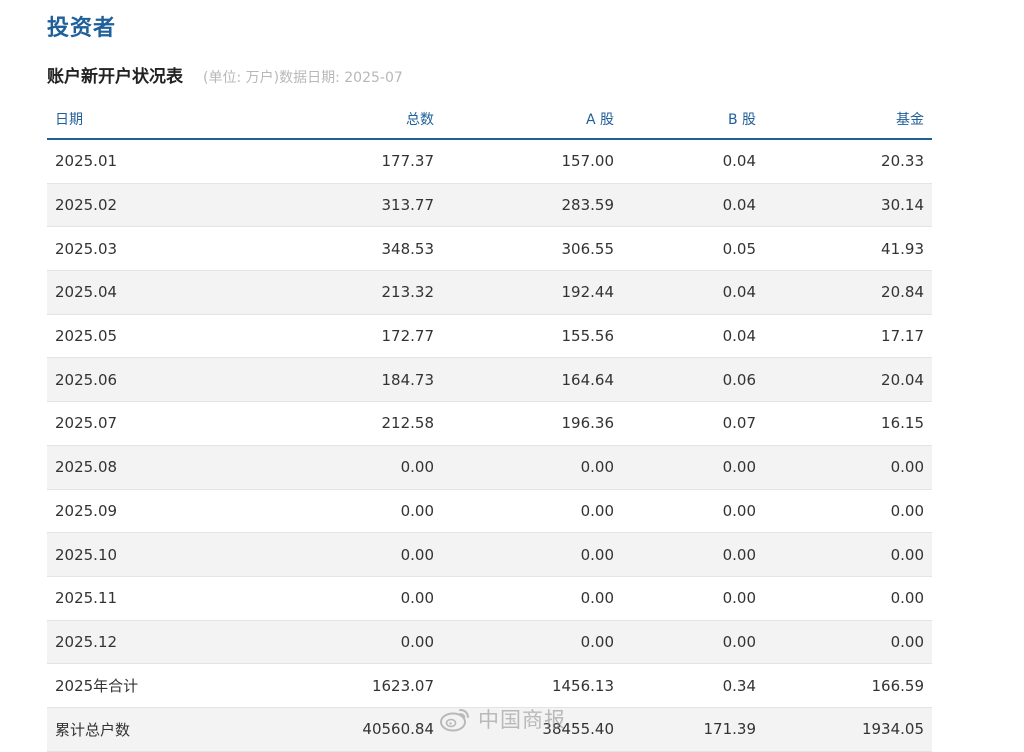  What do you see at coordinates (848, 205) in the screenshot?
I see `cell-fund: 30.14` at bounding box center [848, 205].